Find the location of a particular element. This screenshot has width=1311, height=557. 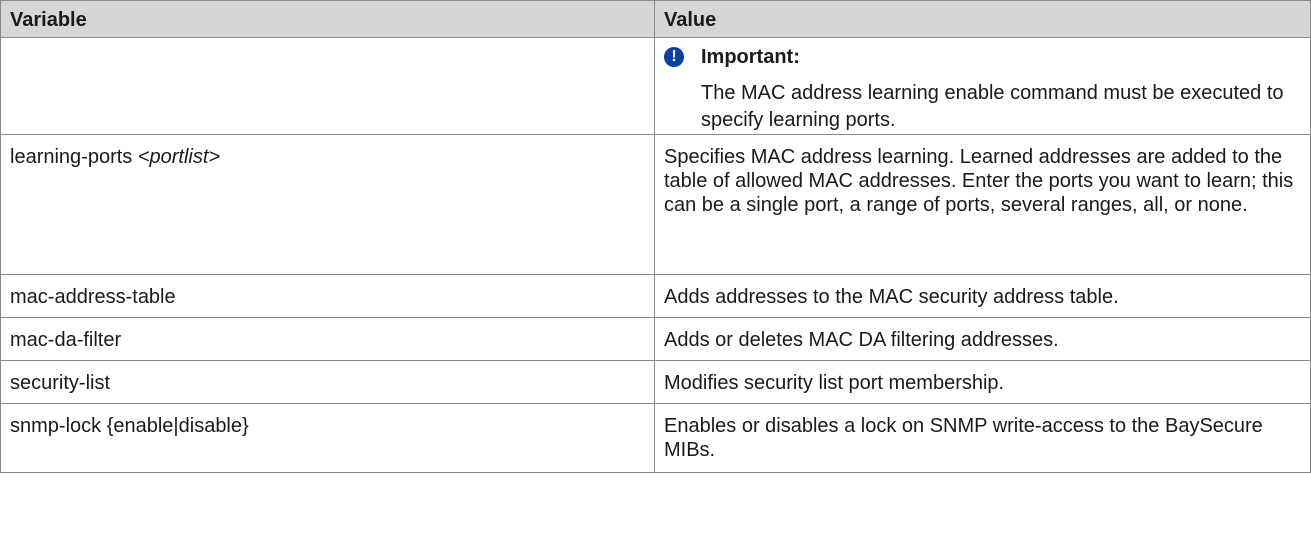

important-icon: ! is located at coordinates (674, 57).